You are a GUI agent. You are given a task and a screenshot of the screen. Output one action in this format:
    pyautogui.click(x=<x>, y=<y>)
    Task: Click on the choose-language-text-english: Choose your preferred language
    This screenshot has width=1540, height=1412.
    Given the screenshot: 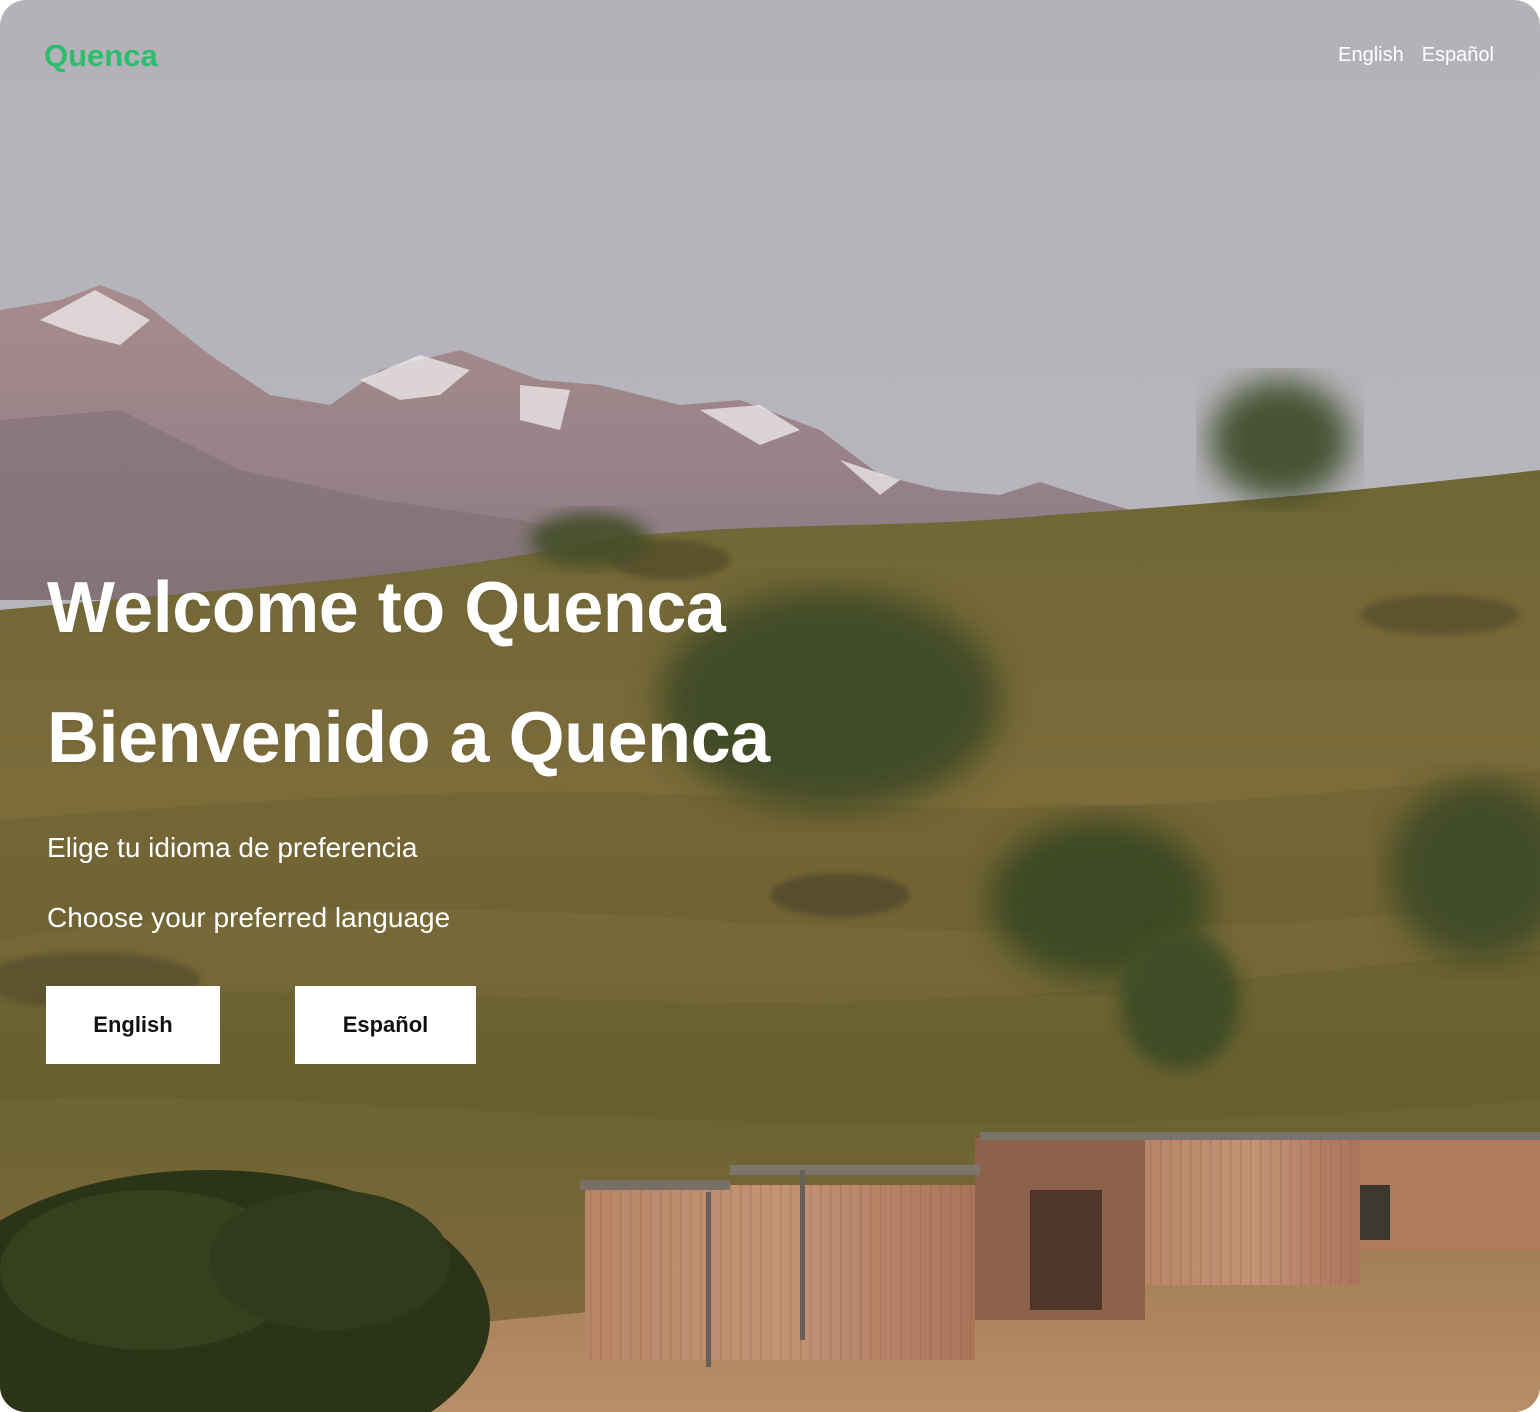 What is the action you would take?
    pyautogui.click(x=249, y=917)
    